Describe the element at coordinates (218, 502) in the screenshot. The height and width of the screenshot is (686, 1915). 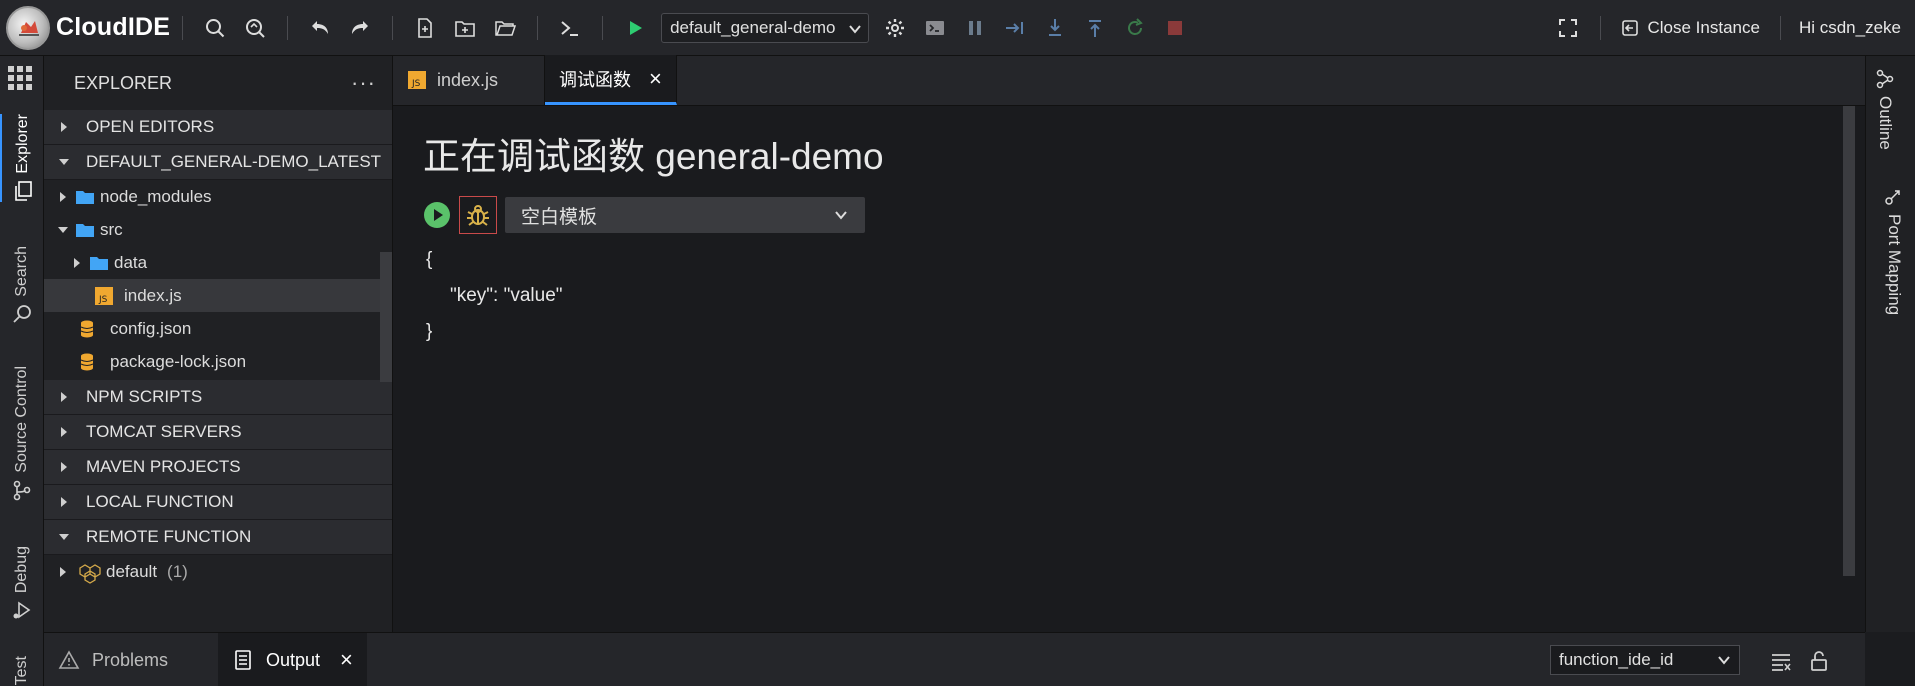
I see `section-local-function: LOCAL FUNCTION` at that location.